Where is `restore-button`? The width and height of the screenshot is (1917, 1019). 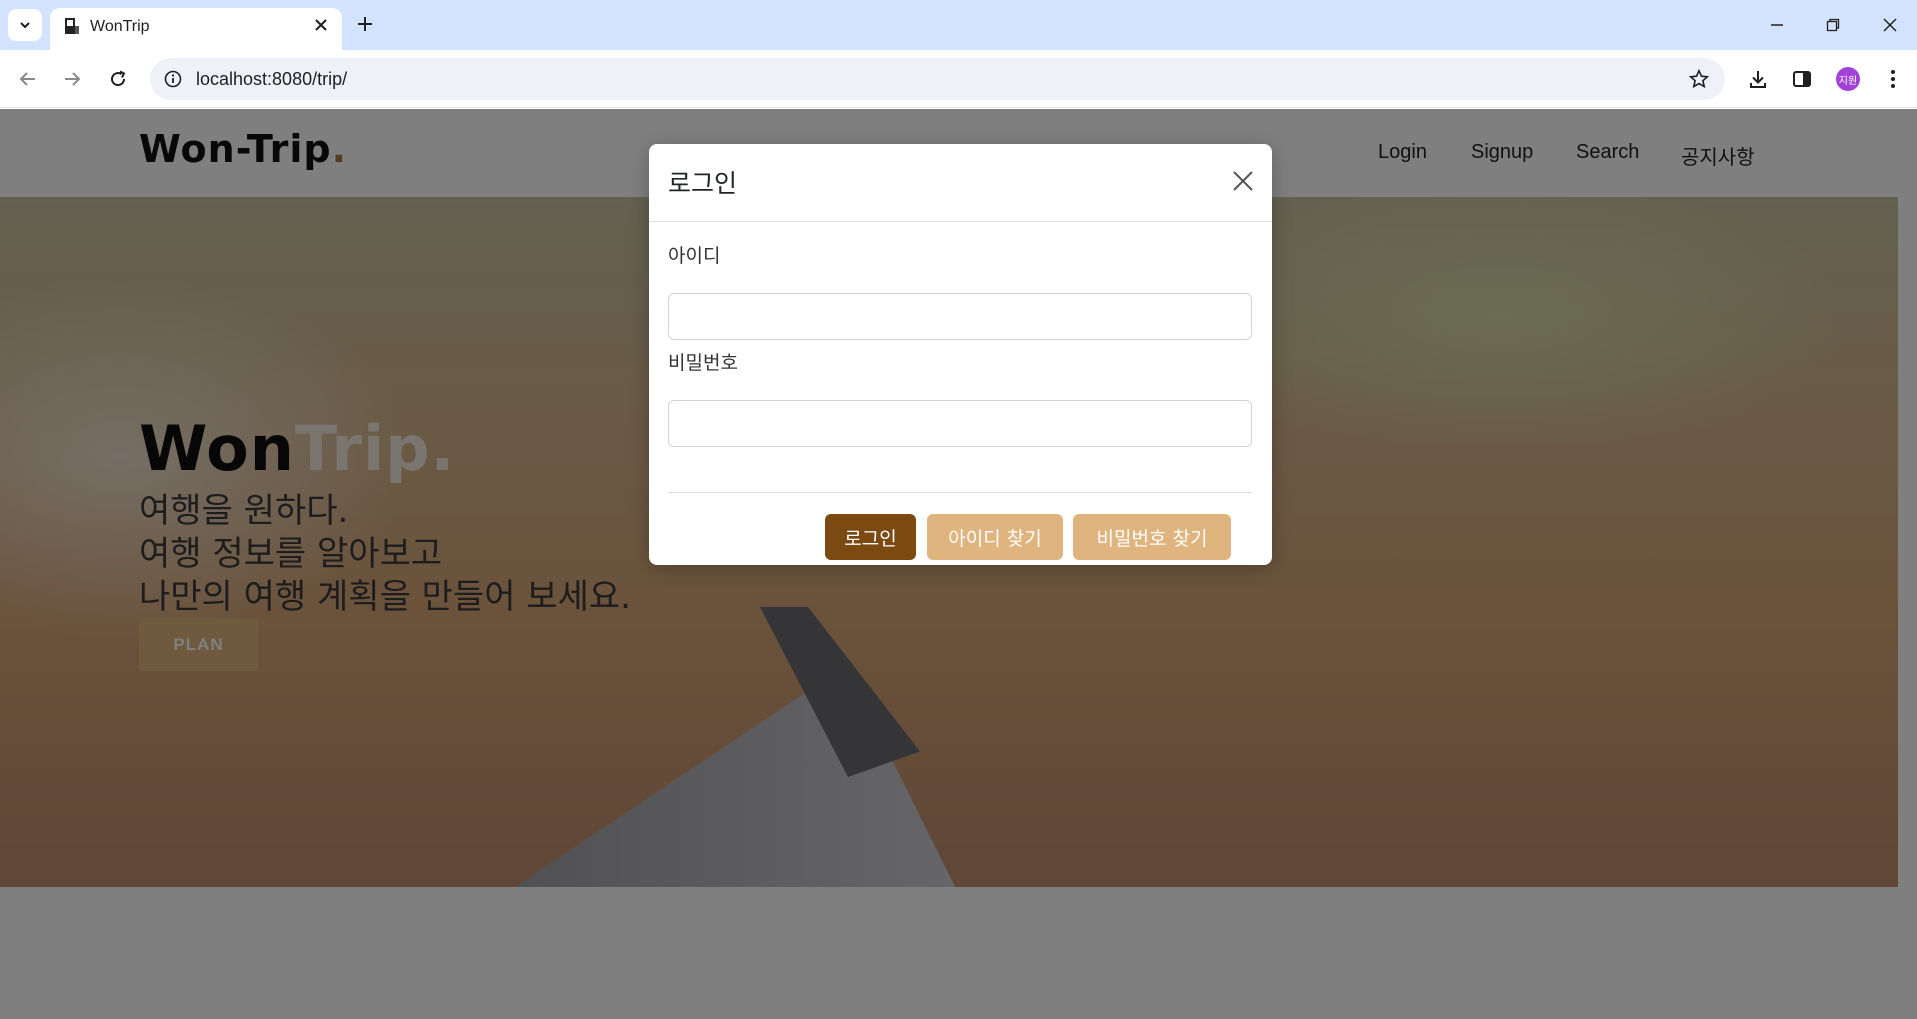 restore-button is located at coordinates (1833, 25).